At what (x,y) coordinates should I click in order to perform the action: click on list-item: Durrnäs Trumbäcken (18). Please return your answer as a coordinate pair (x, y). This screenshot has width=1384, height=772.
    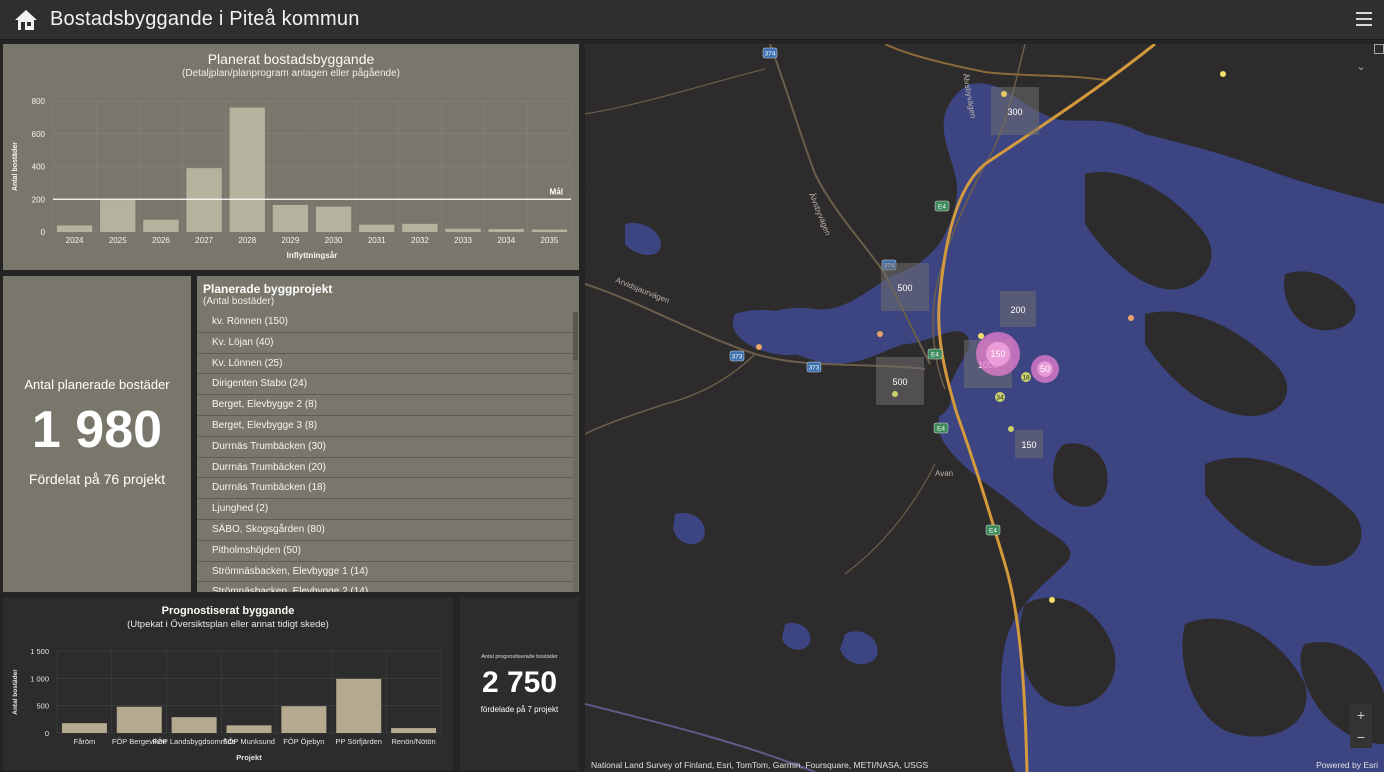
    Looking at the image, I should click on (385, 489).